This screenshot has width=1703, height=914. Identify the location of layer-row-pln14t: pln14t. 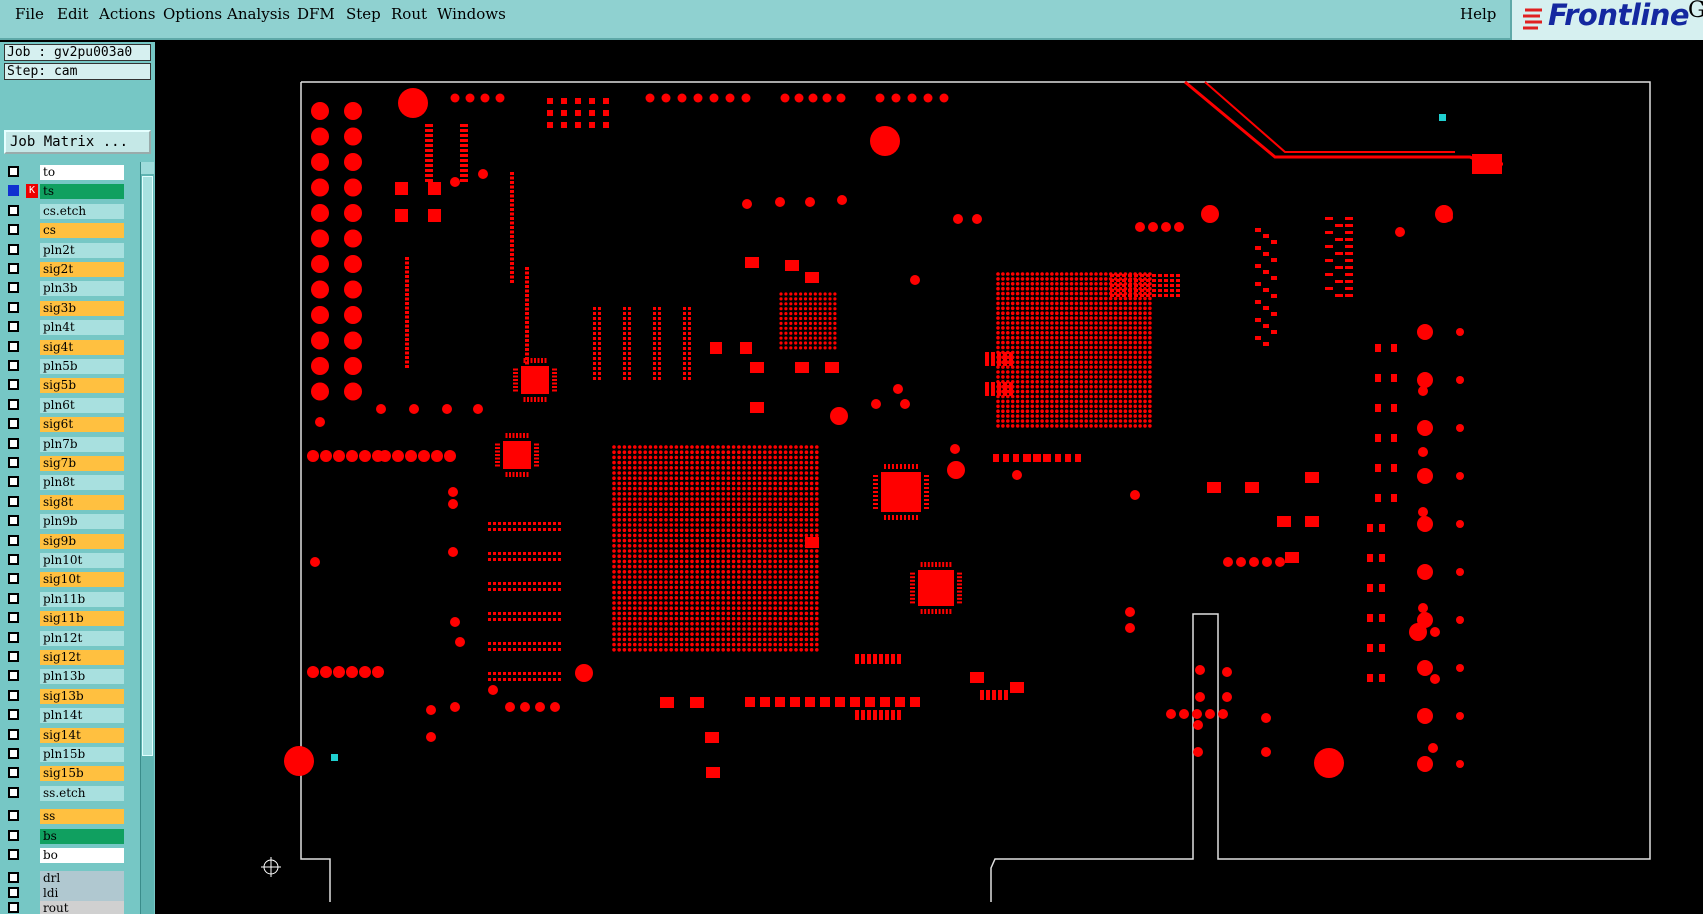
(66, 716).